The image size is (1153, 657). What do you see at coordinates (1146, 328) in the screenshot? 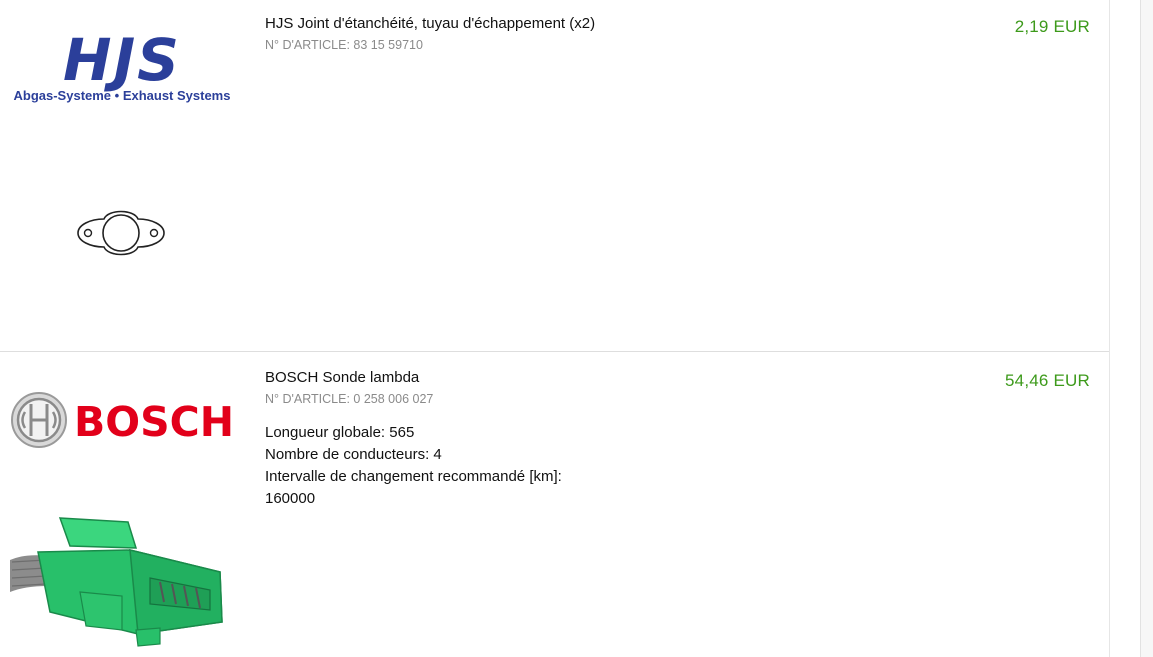
I see `scrollbar` at bounding box center [1146, 328].